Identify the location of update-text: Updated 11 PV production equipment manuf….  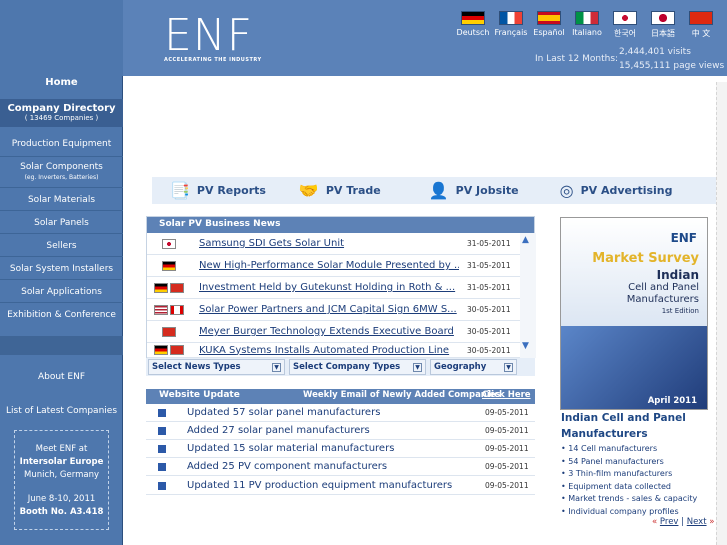
(320, 485).